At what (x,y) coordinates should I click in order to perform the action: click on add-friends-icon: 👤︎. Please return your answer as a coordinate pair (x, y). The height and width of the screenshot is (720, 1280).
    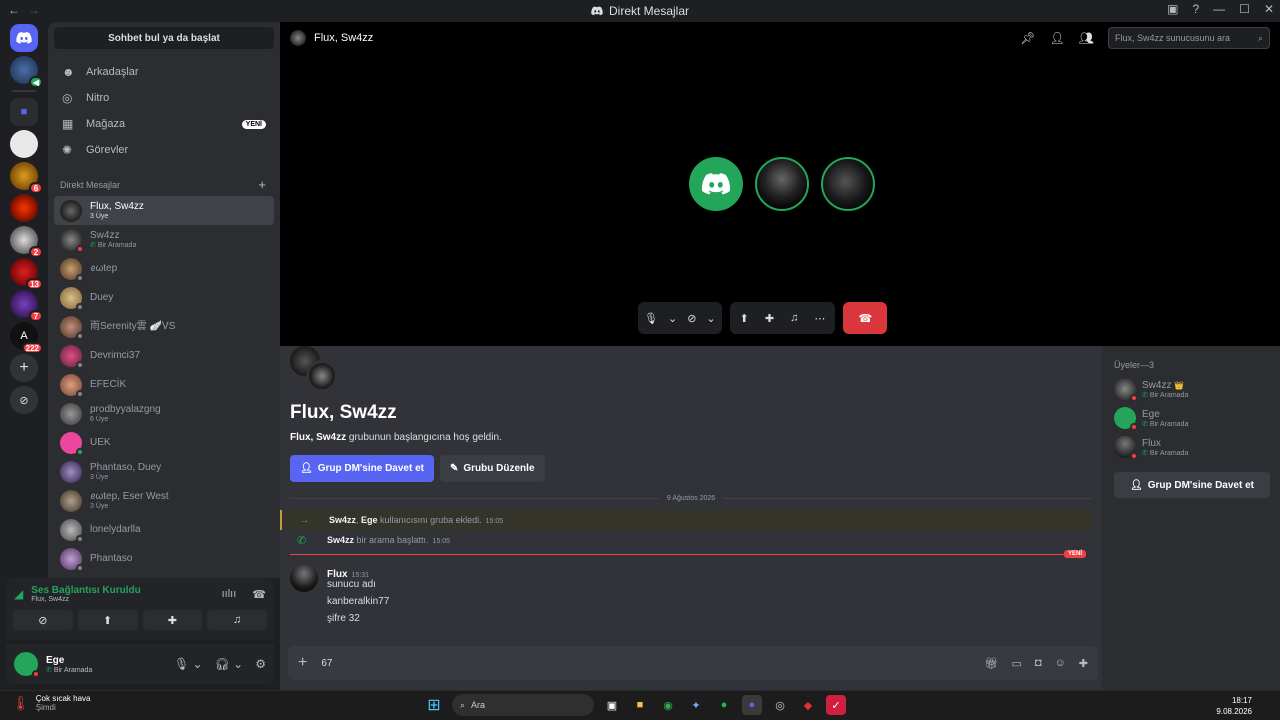
    Looking at the image, I should click on (1057, 38).